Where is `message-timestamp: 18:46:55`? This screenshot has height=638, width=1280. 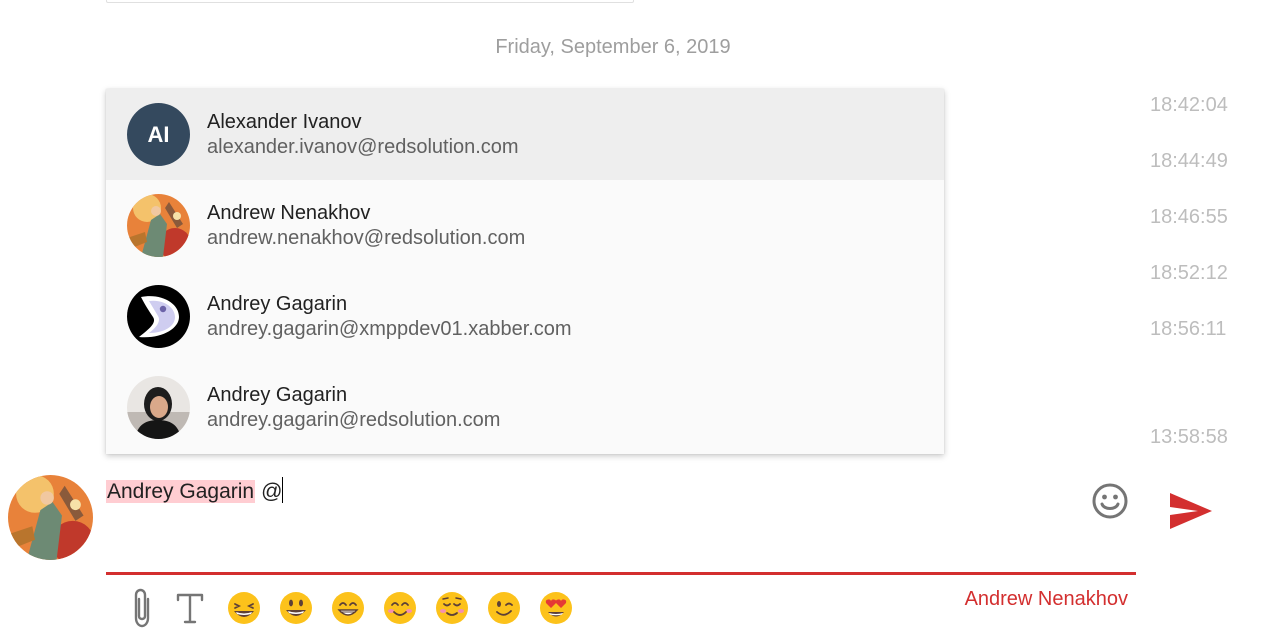 message-timestamp: 18:46:55 is located at coordinates (1189, 217).